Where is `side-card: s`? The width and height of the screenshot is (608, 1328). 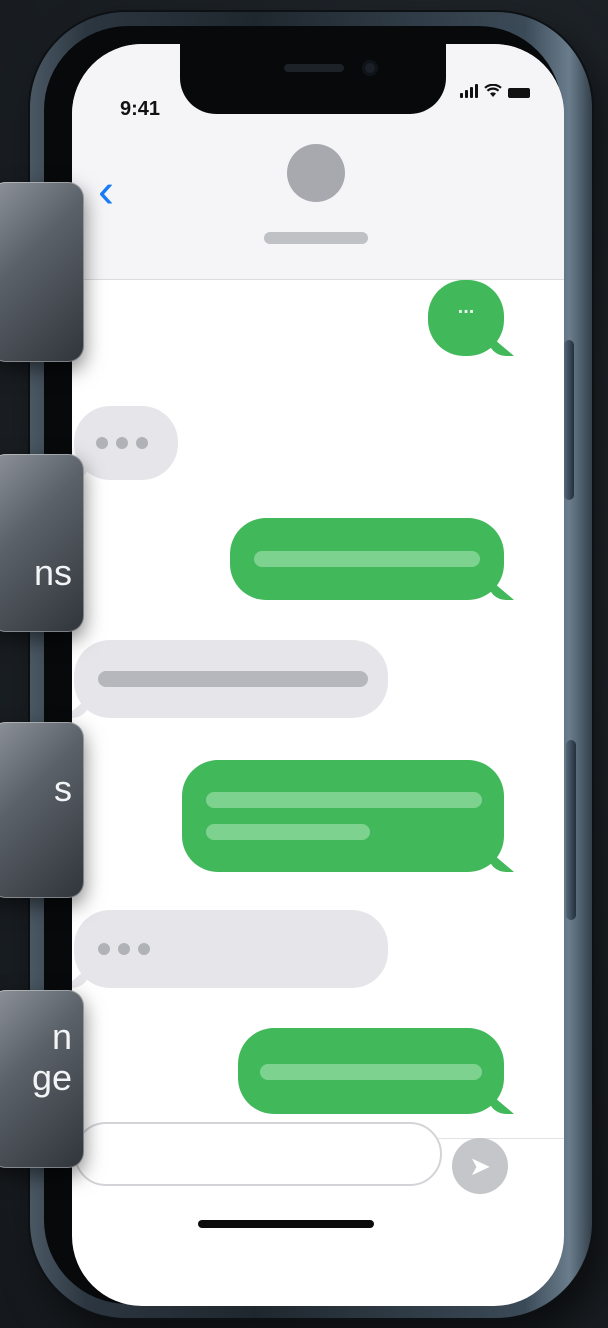 side-card: s is located at coordinates (42, 810).